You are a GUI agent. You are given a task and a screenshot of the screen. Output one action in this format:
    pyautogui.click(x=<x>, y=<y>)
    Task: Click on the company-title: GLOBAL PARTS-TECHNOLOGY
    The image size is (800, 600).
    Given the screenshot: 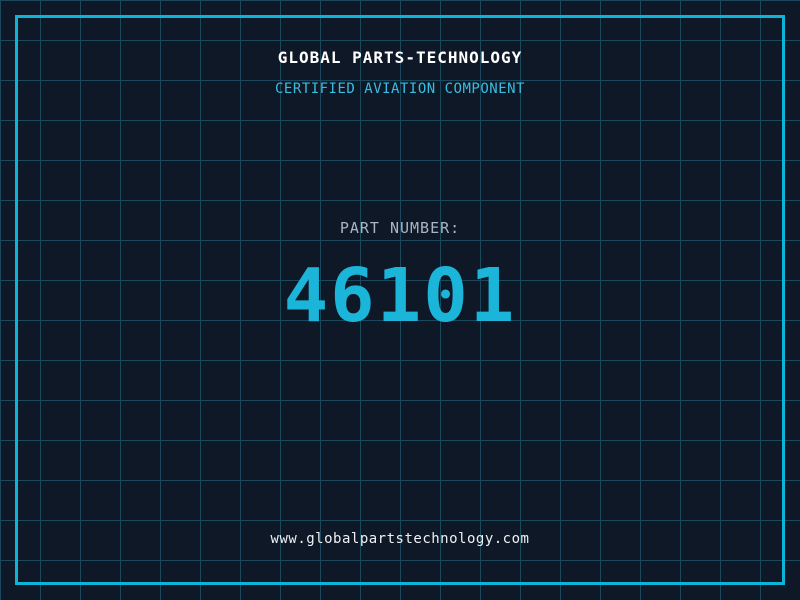 What is the action you would take?
    pyautogui.click(x=400, y=57)
    